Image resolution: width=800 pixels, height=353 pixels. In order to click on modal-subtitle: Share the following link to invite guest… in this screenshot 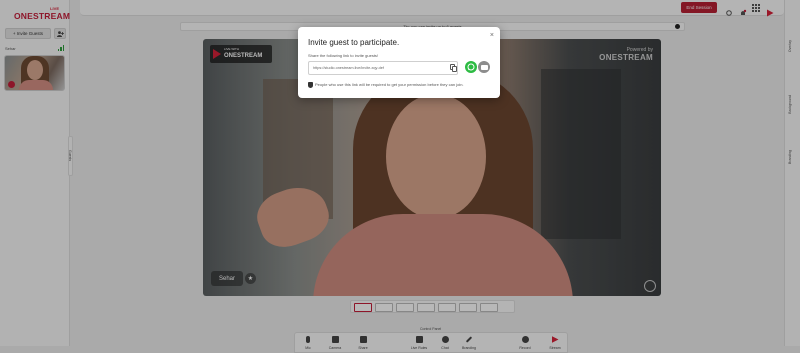, I will do `click(343, 55)`.